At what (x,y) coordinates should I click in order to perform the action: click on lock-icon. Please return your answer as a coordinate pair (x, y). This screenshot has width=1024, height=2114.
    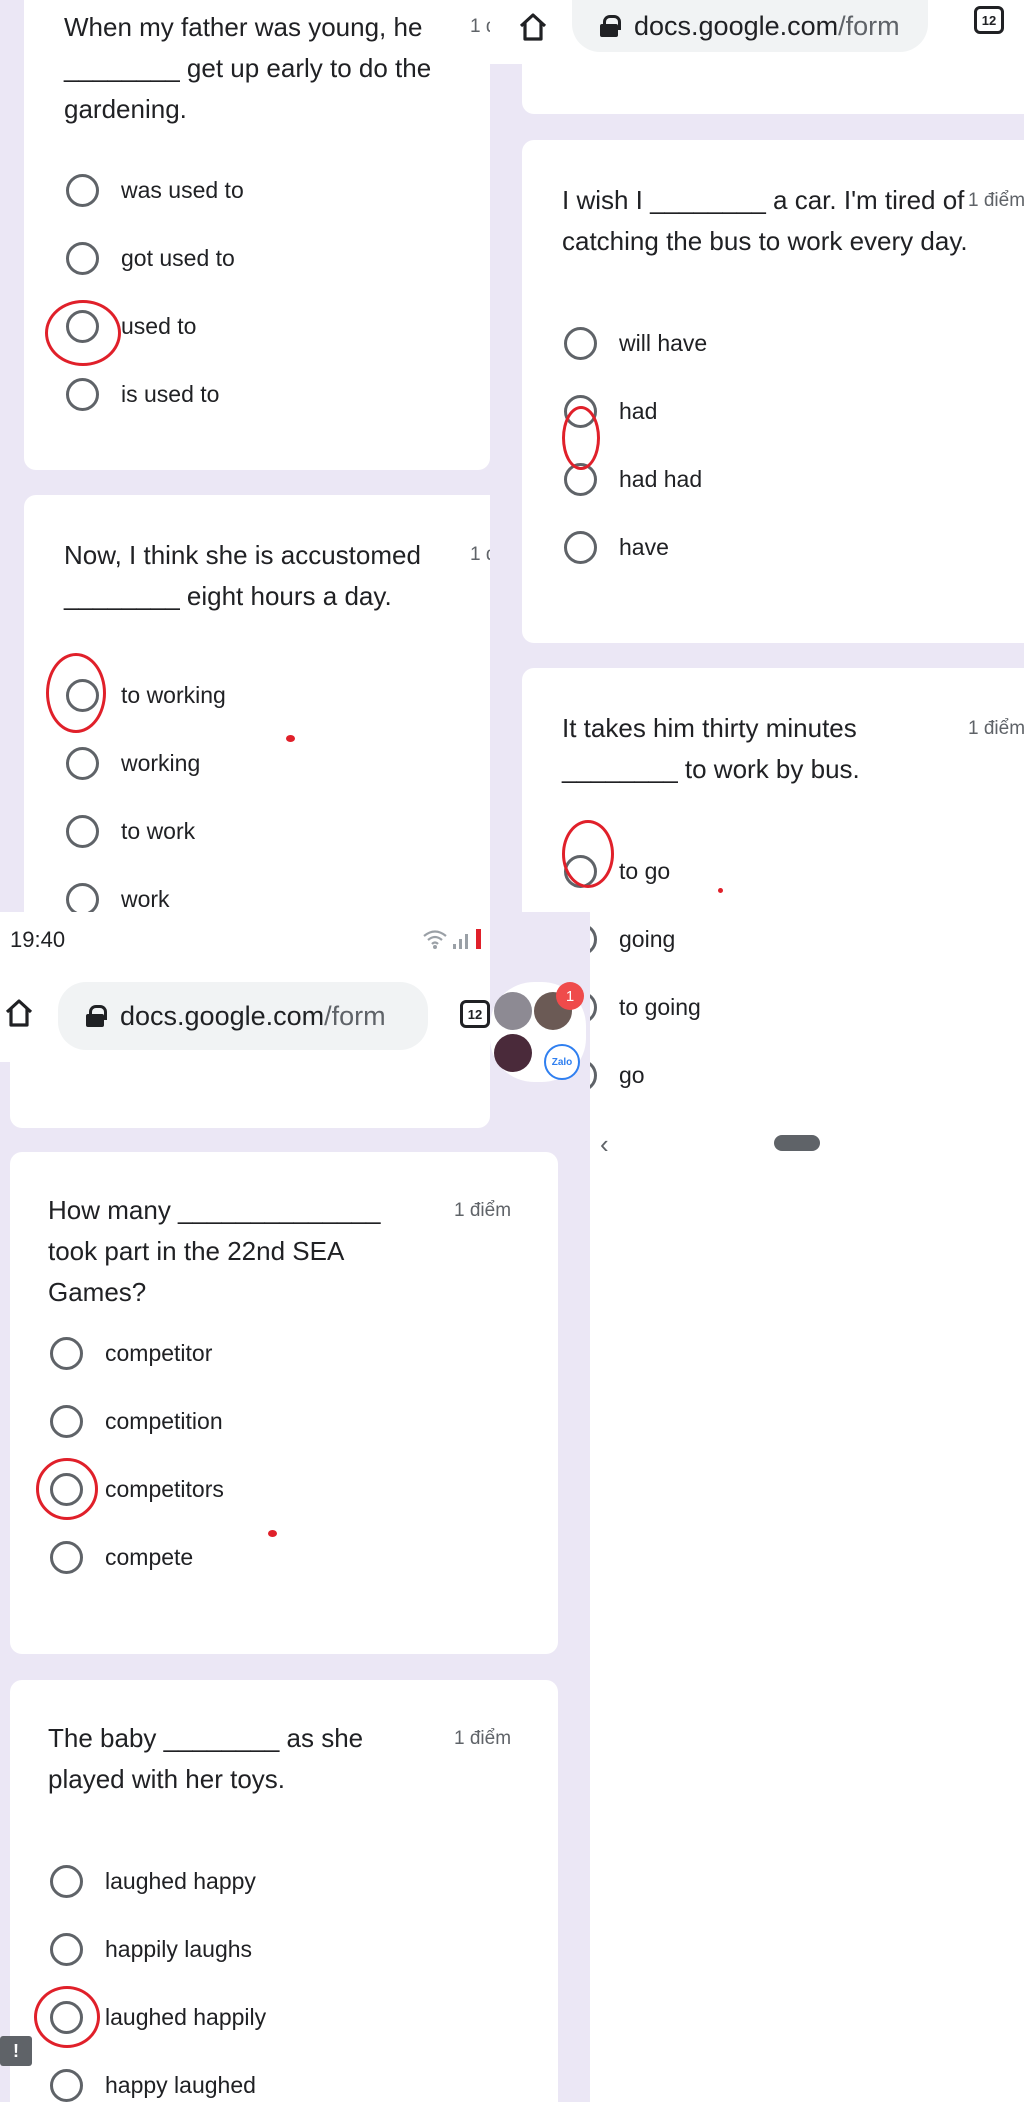
    Looking at the image, I should click on (610, 26).